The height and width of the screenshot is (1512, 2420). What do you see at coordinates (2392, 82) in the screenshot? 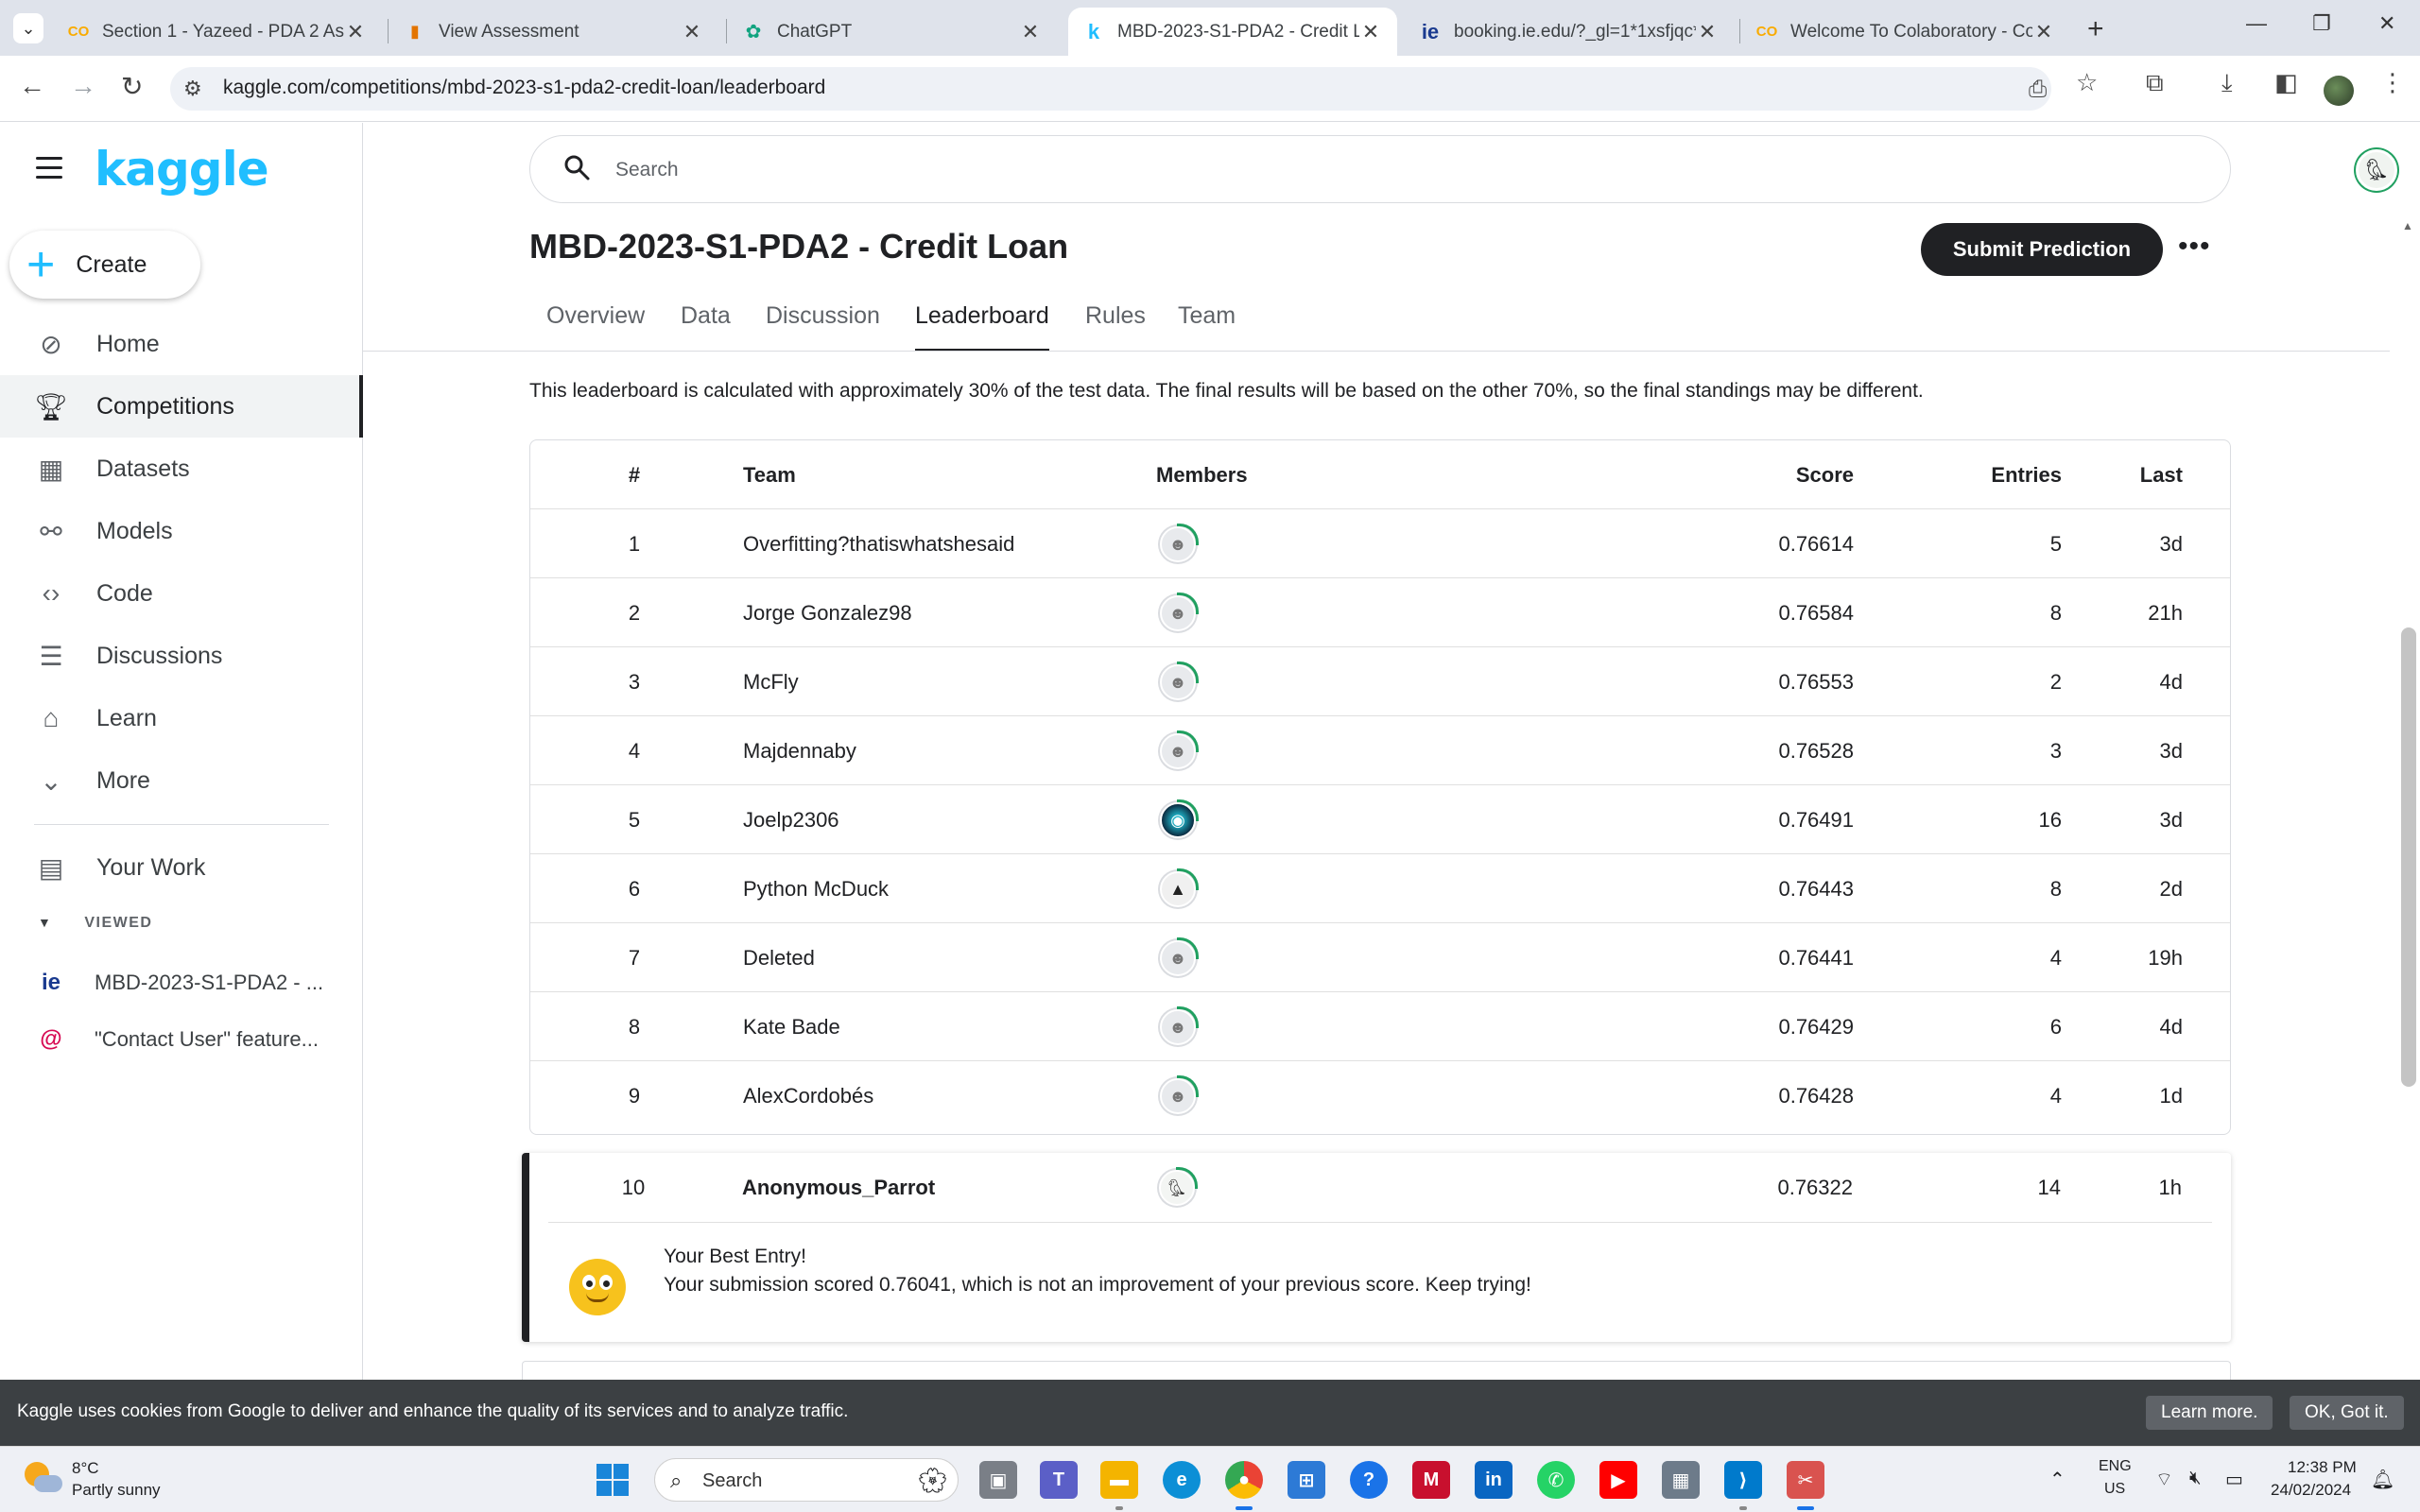
I see `chrome-menu-icon: ⋮` at bounding box center [2392, 82].